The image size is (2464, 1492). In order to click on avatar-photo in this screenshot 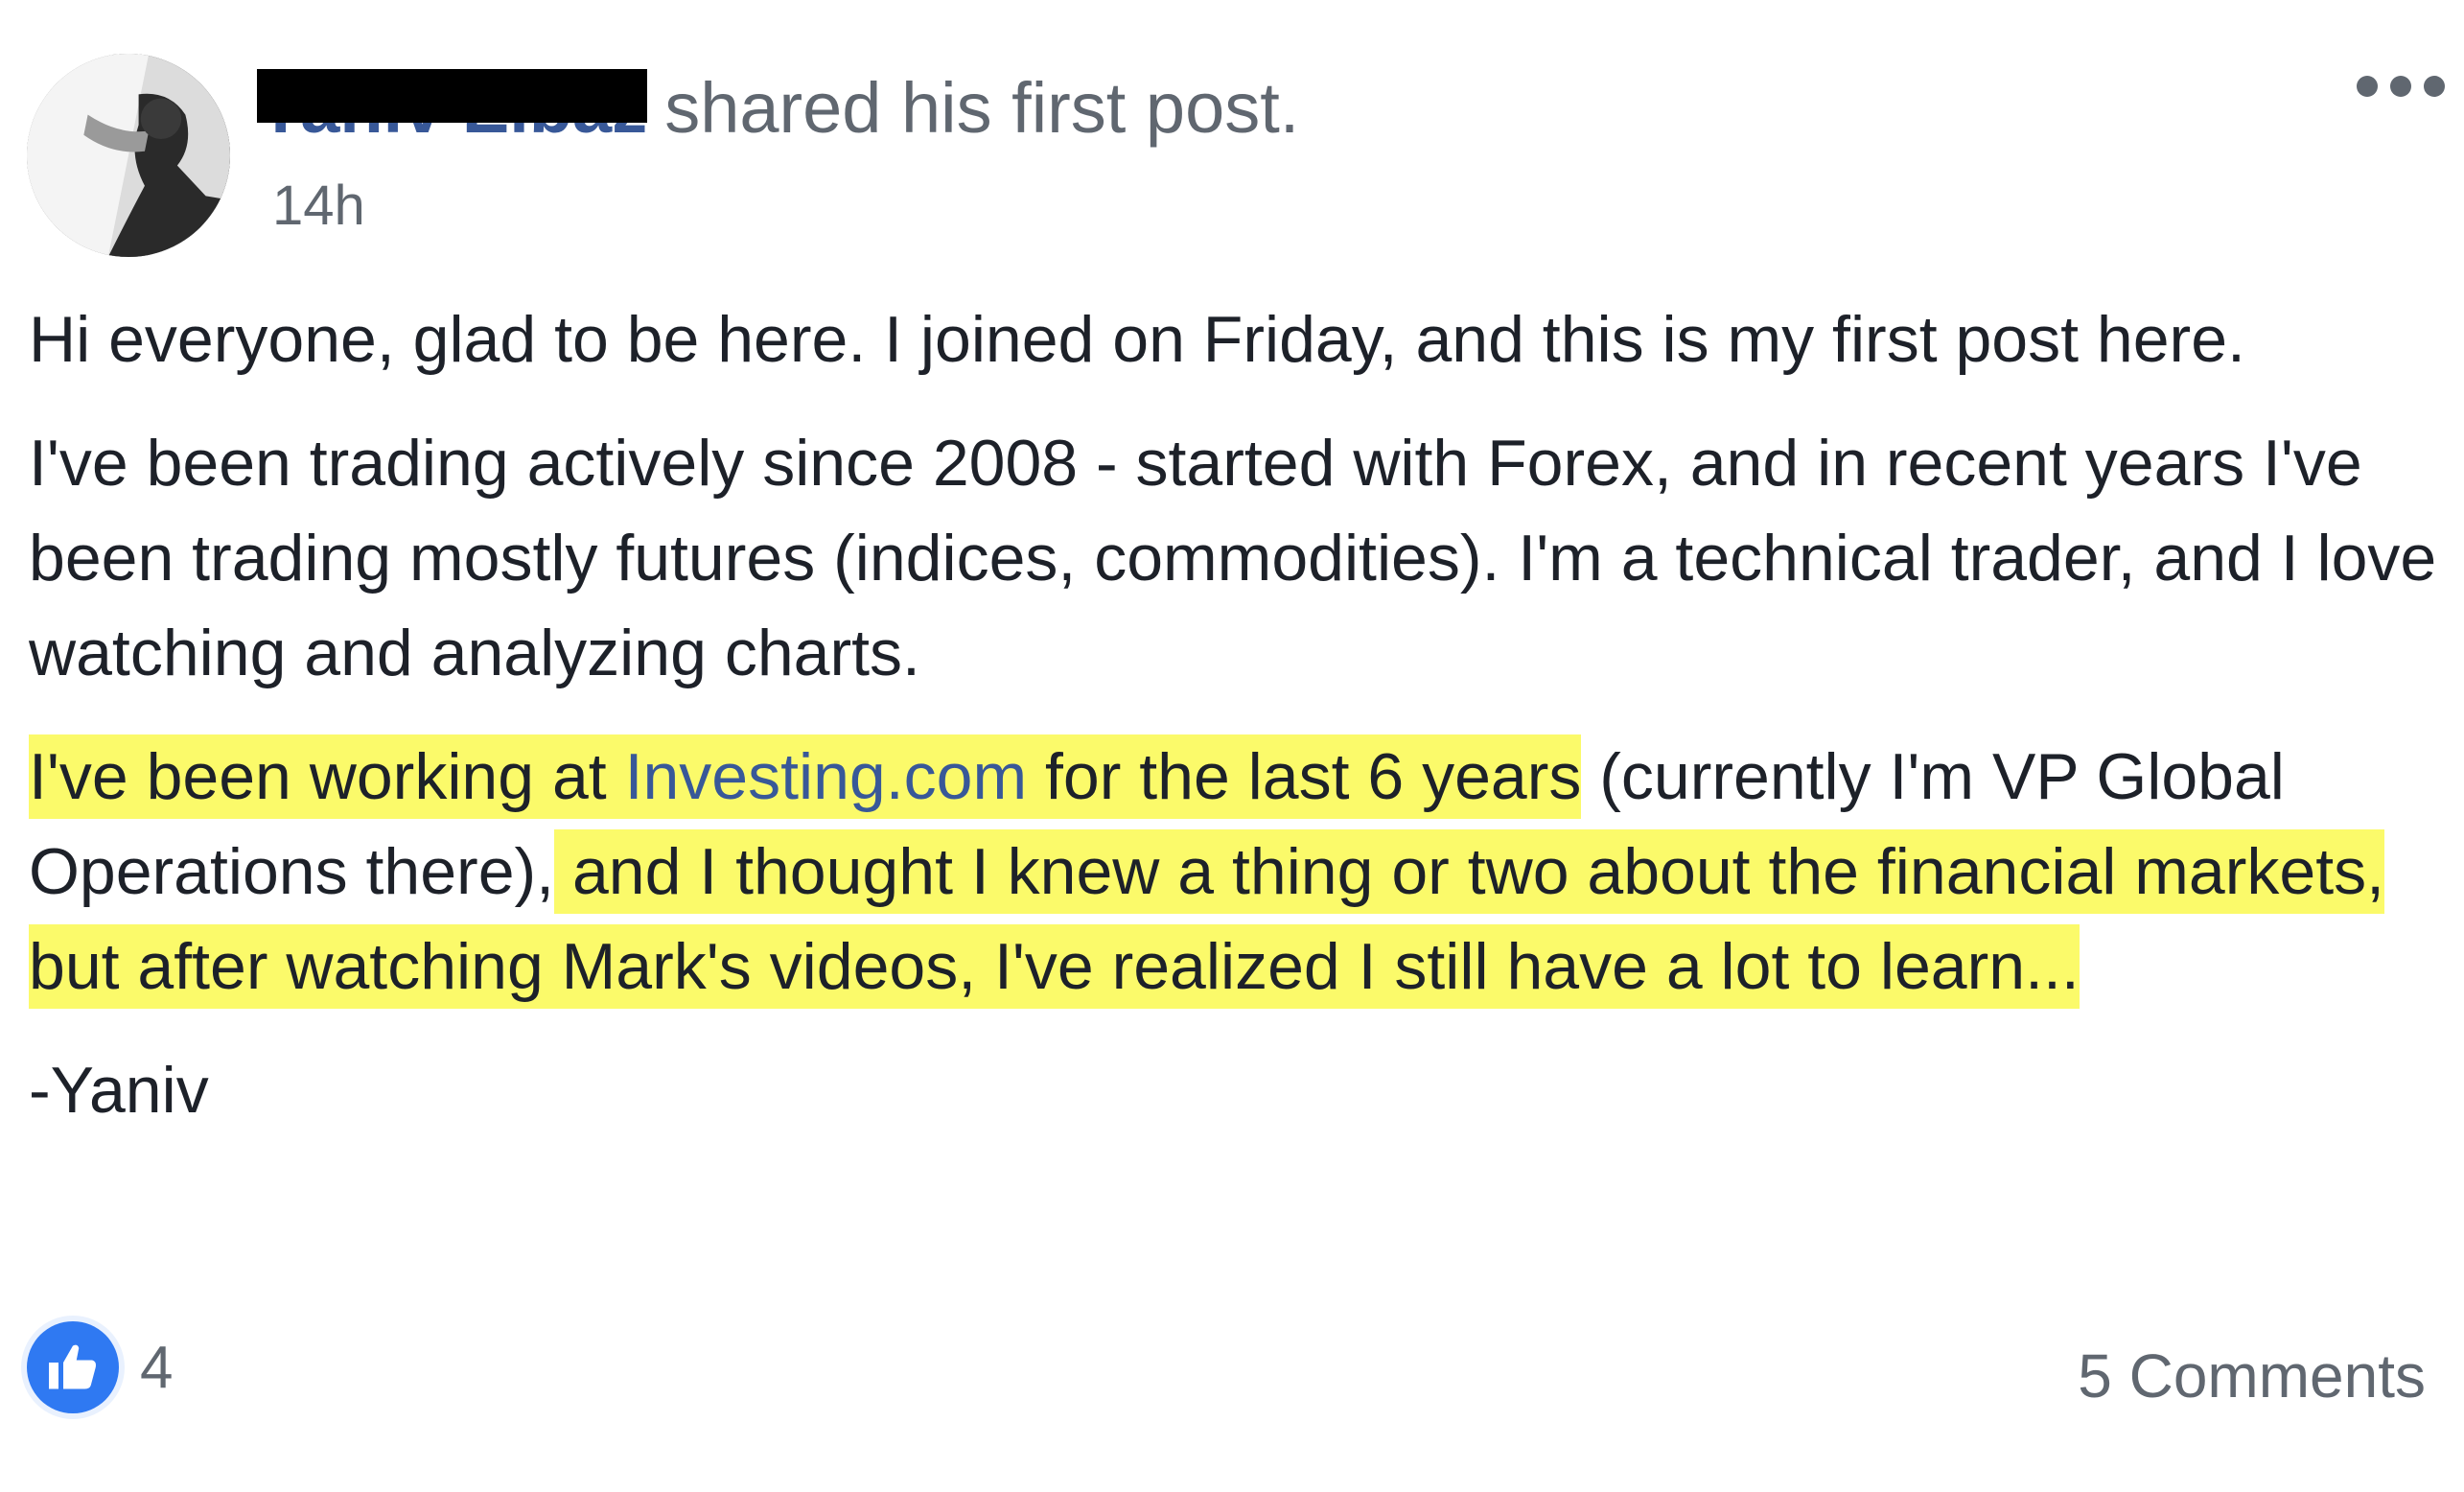, I will do `click(129, 155)`.